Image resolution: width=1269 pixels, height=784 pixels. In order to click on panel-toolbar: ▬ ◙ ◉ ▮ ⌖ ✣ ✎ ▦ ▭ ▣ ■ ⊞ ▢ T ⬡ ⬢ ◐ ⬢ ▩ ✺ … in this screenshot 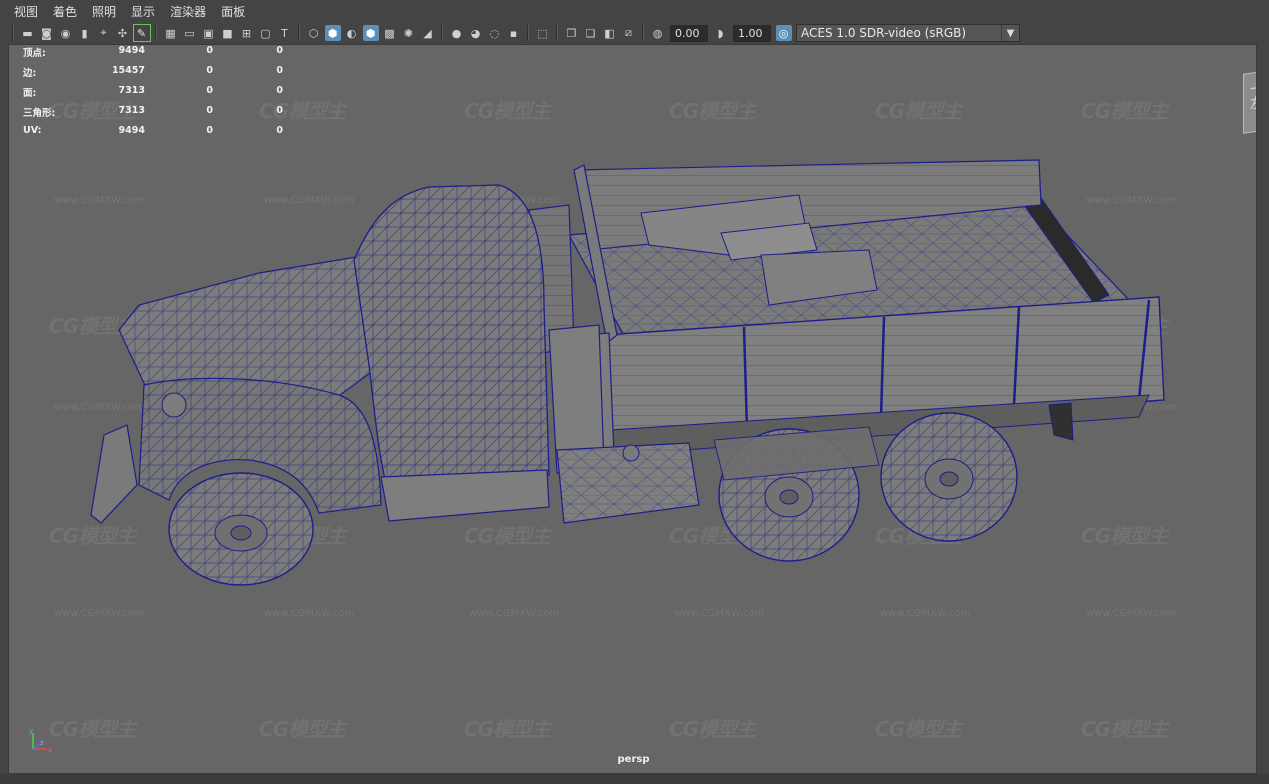, I will do `click(634, 33)`.